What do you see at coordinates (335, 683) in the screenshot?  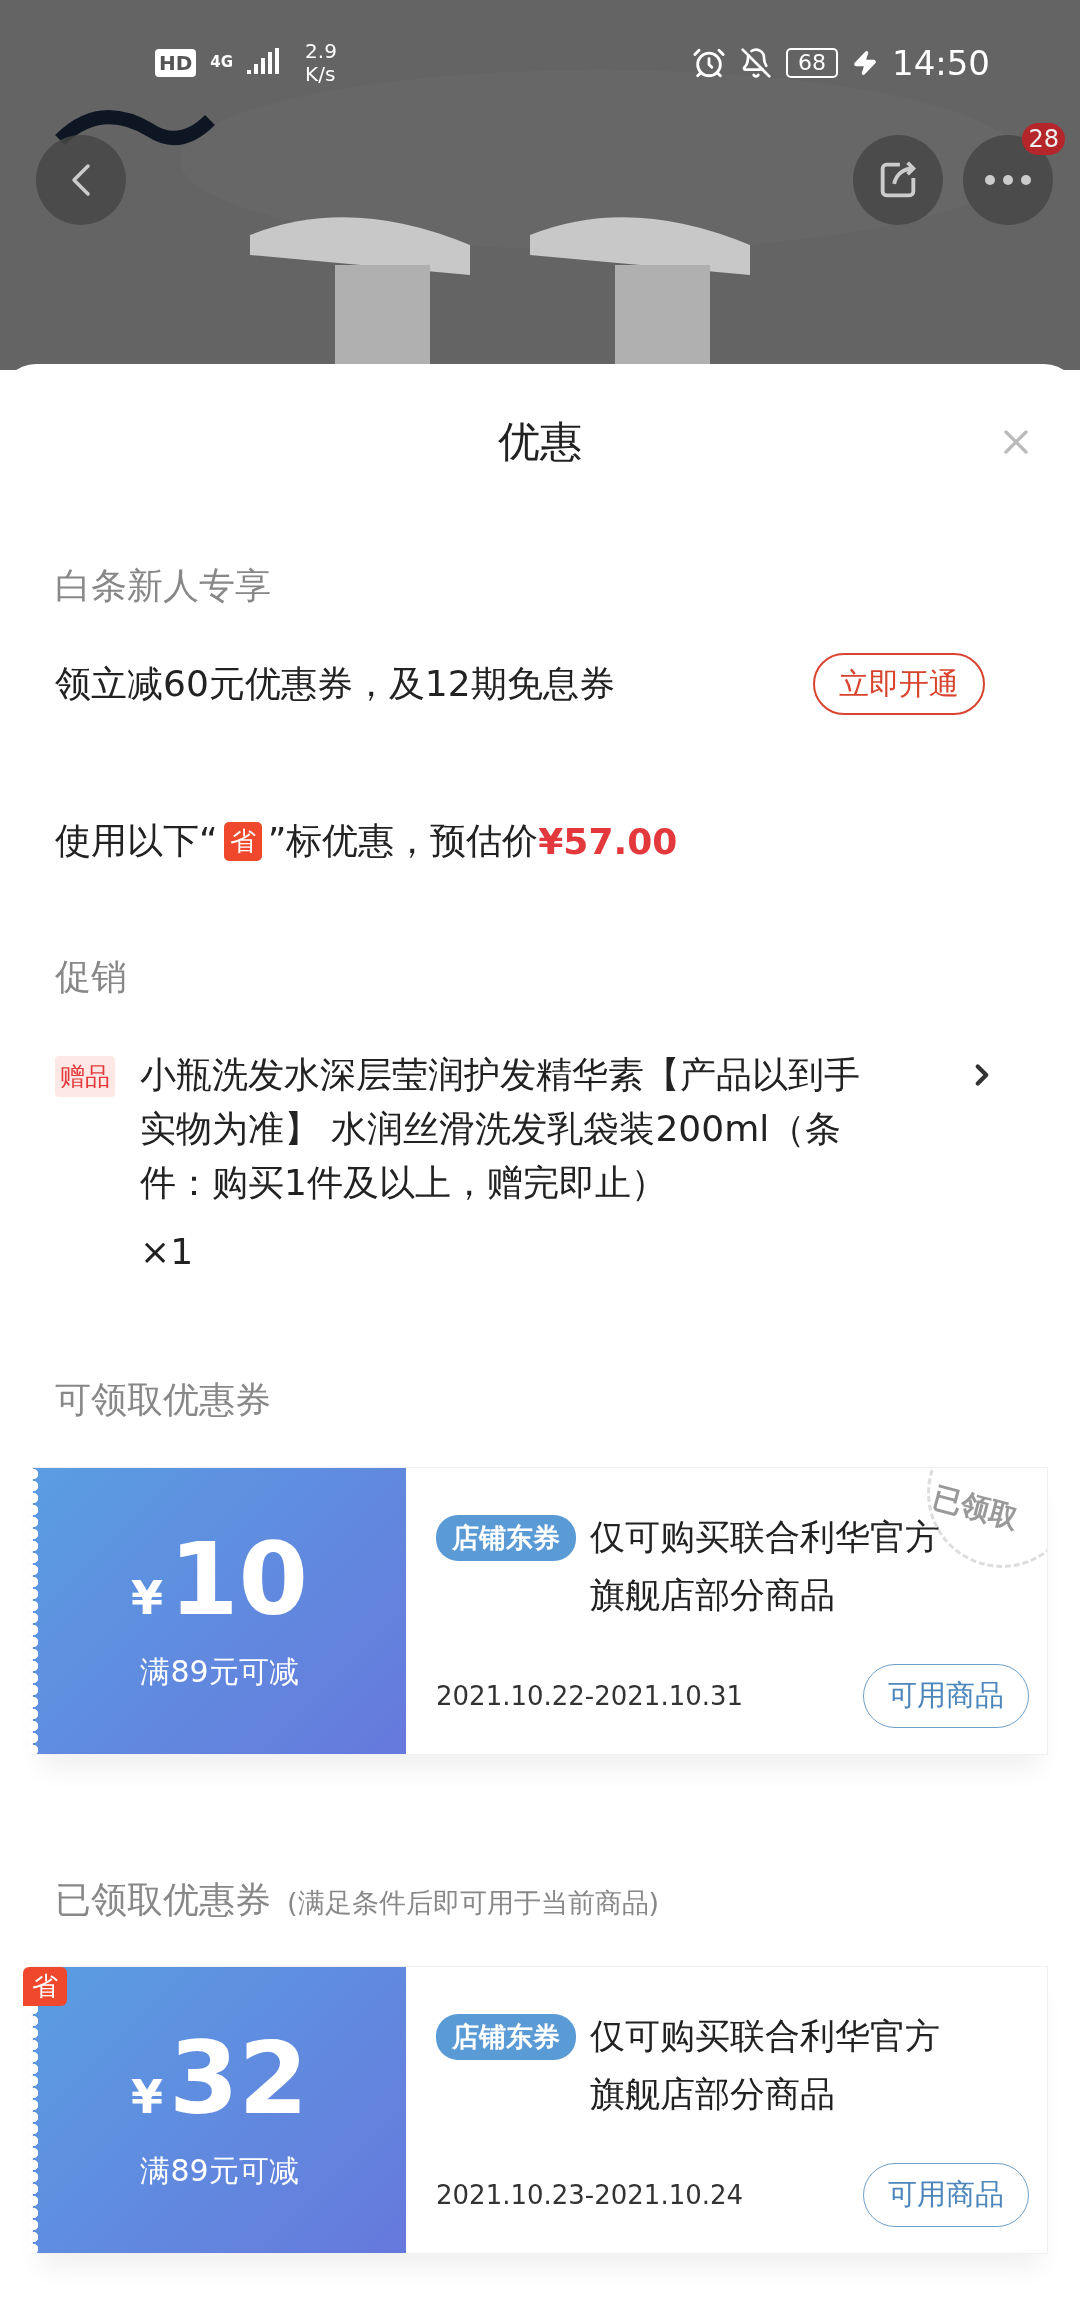 I see `offer-text: 领立减60元优惠券，及12期免息券` at bounding box center [335, 683].